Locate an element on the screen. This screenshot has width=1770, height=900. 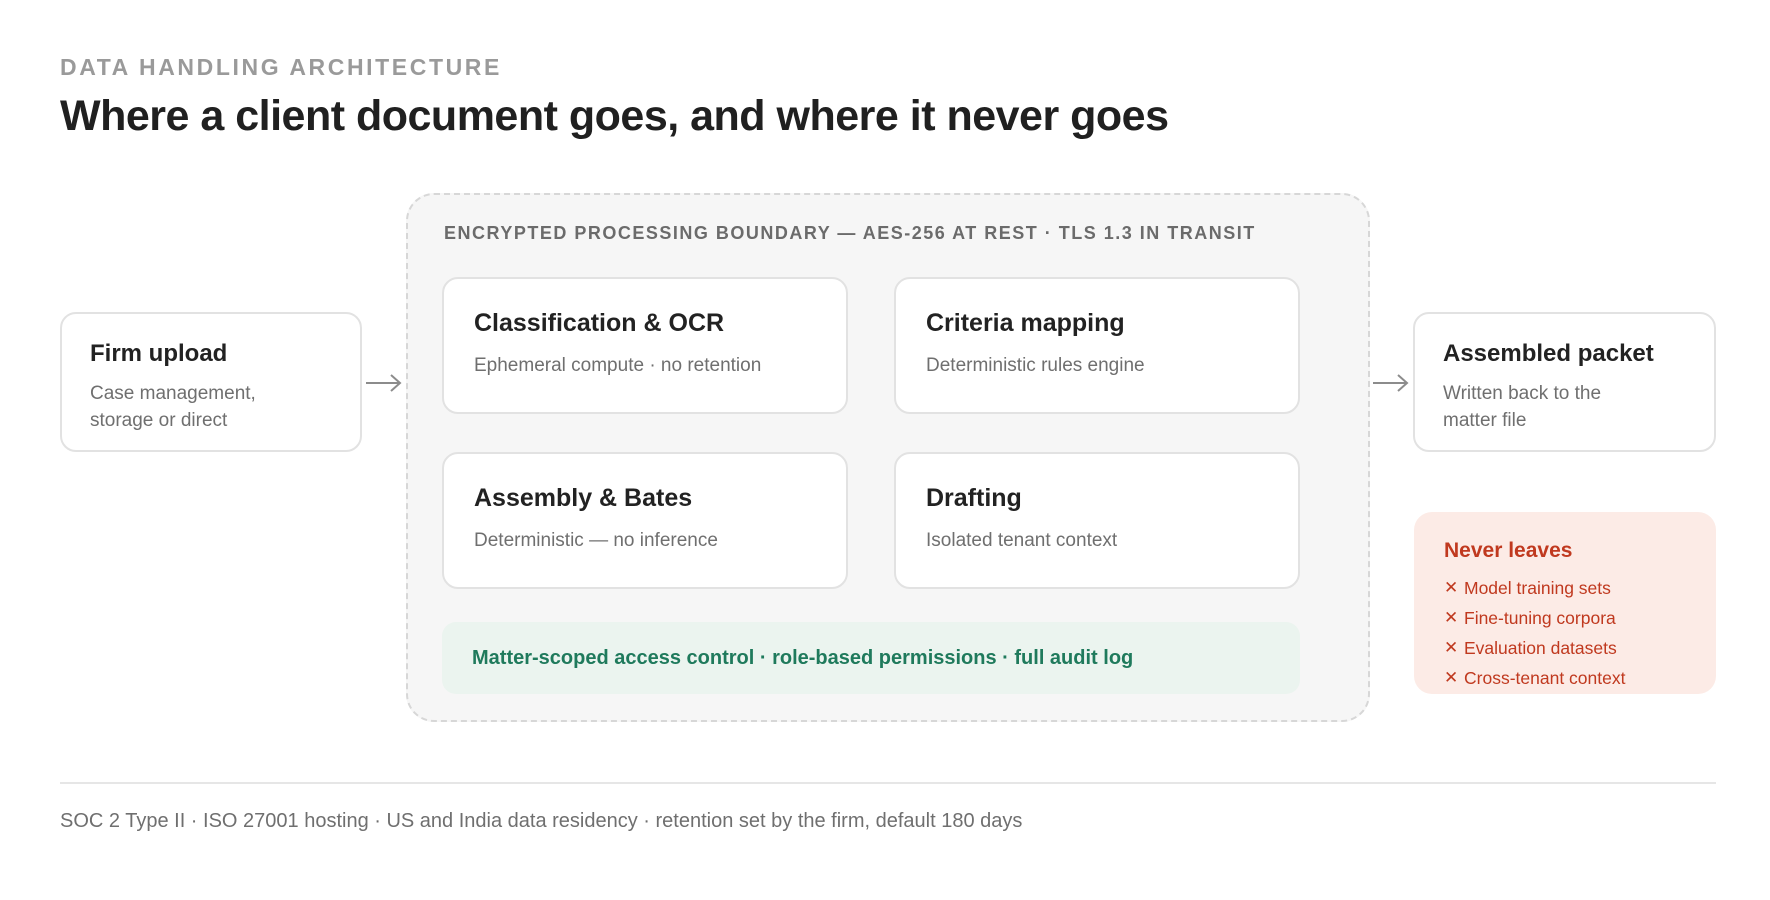
never-leaves-item-label: Fine-tuning corpora is located at coordinates (1540, 618).